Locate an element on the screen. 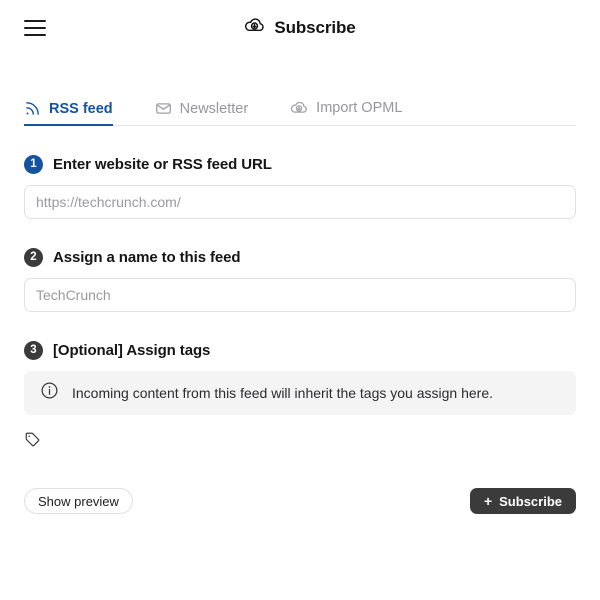 This screenshot has height=600, width=600. app-header: Subscribe is located at coordinates (300, 28).